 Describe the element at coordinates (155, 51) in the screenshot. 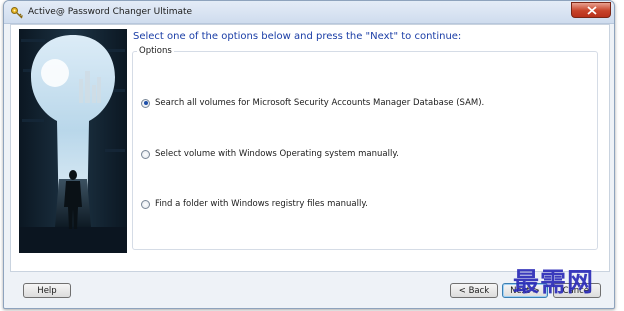

I see `options-group-label: Options` at that location.